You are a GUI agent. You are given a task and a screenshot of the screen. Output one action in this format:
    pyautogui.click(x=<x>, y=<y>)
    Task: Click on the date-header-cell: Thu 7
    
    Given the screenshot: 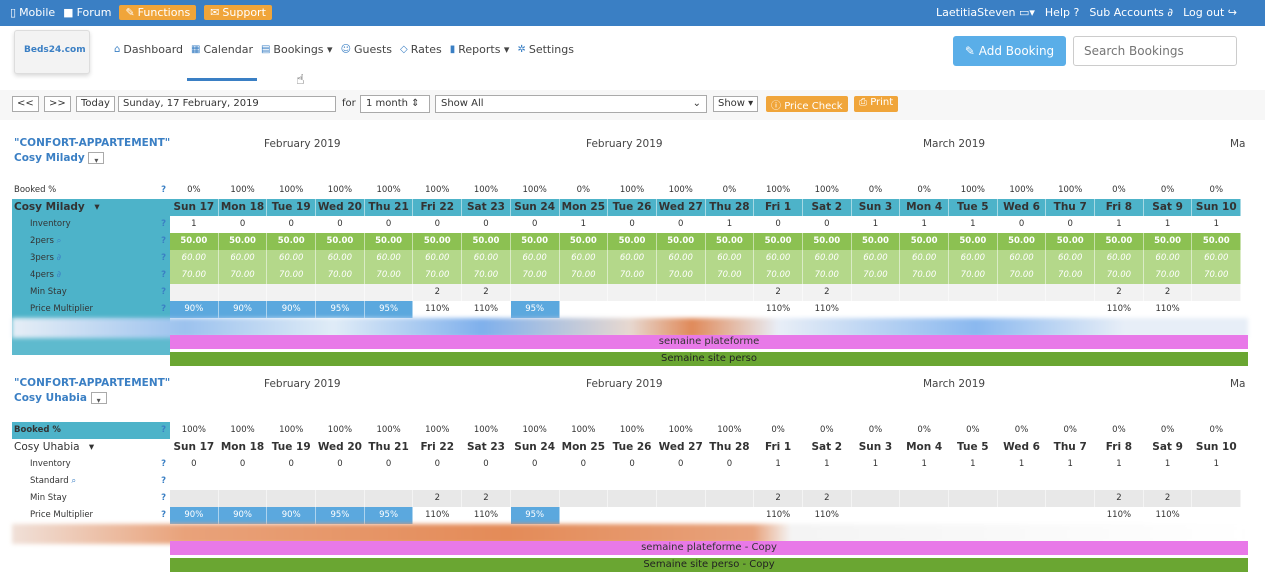 What is the action you would take?
    pyautogui.click(x=1071, y=447)
    